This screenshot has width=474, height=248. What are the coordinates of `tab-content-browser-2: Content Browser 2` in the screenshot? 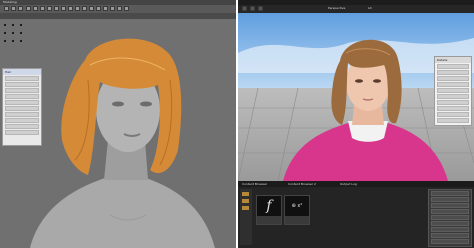 It's located at (302, 184).